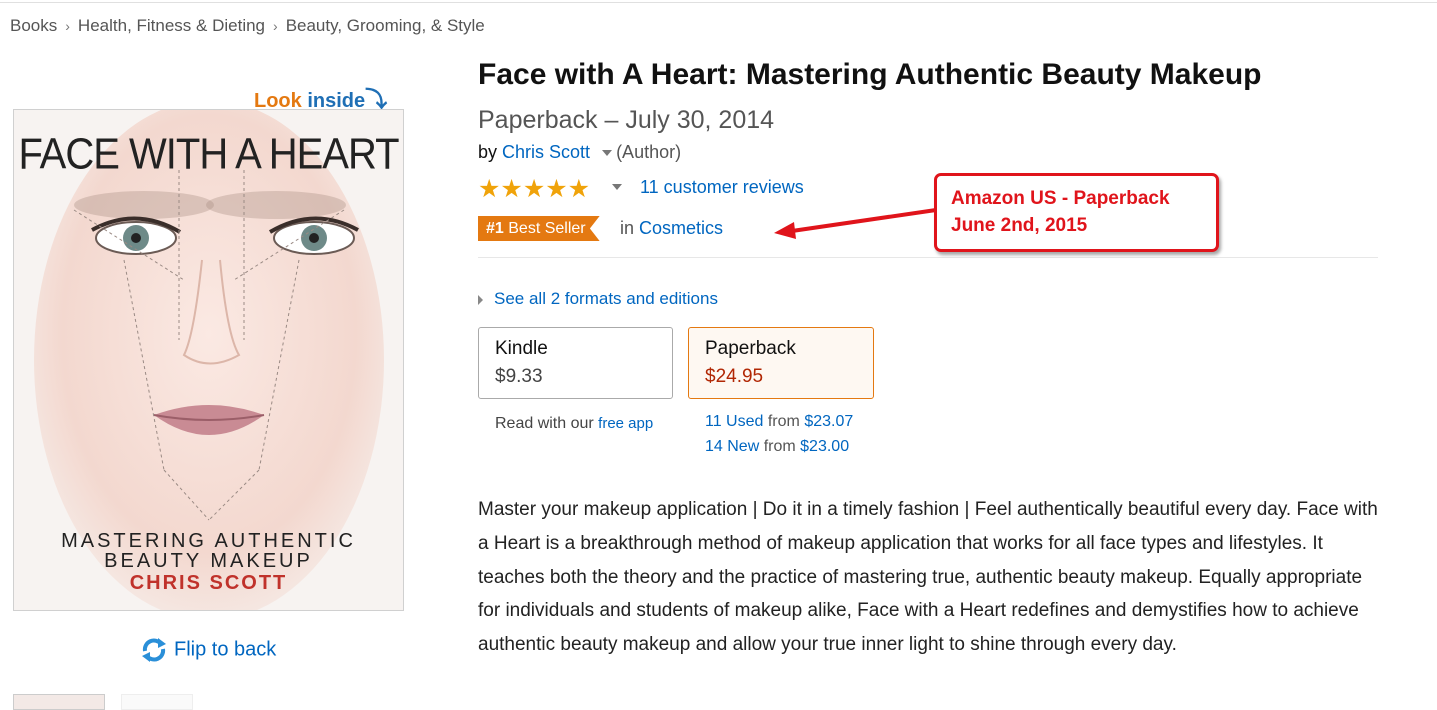  Describe the element at coordinates (718, 2) in the screenshot. I see `top-divider` at that location.